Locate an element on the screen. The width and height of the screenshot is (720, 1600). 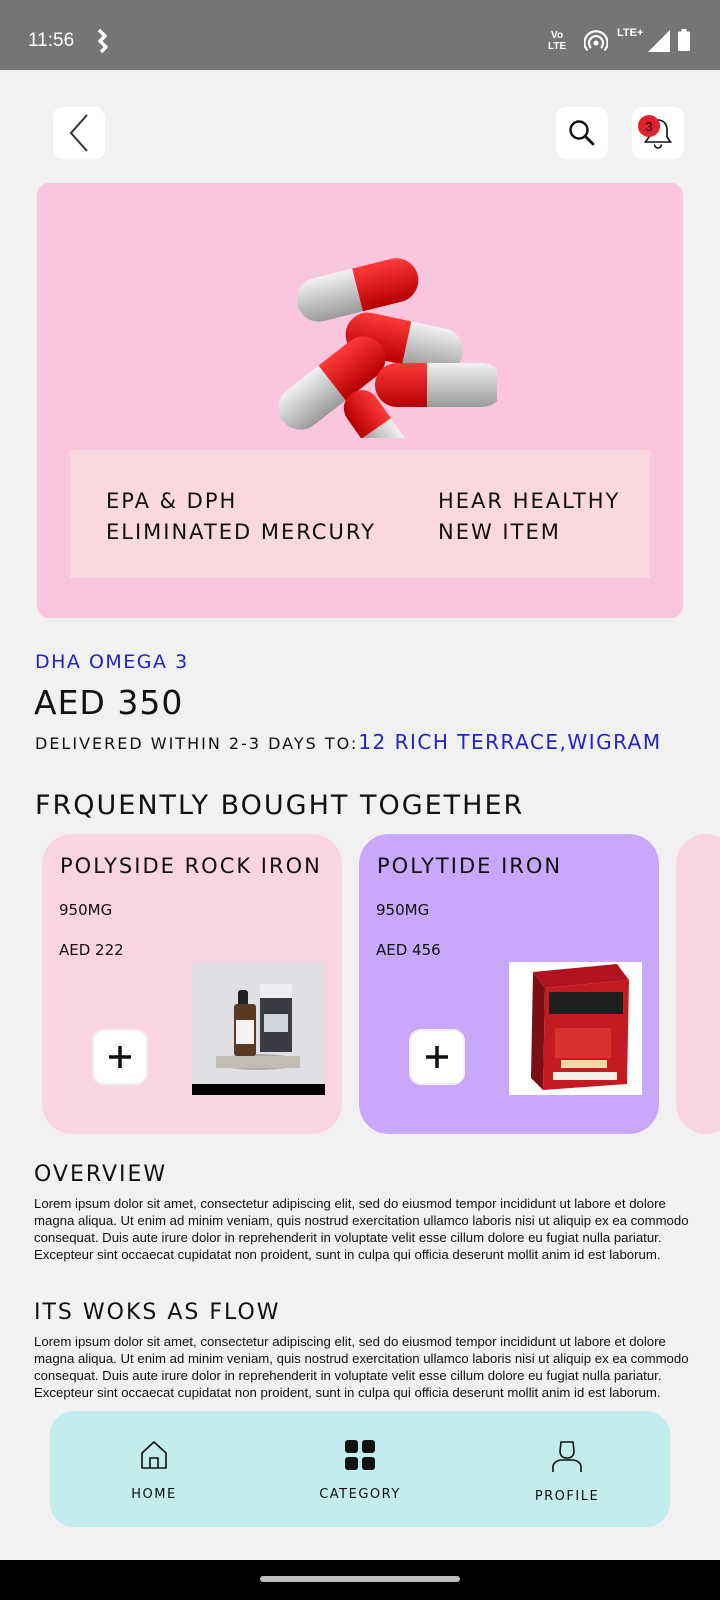
section-title-frequently-bought: FRQUENTLY BOUGHT TOGETHER is located at coordinates (280, 805).